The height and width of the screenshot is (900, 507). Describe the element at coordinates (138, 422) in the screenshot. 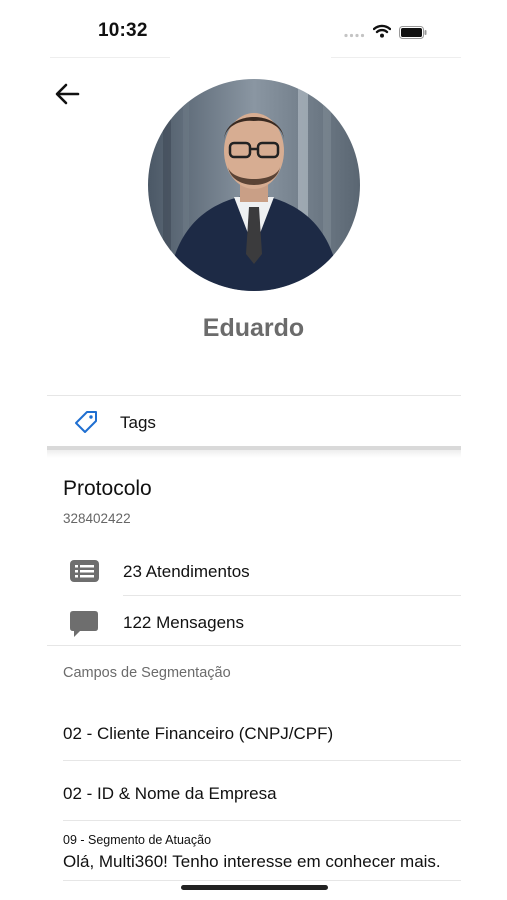

I see `tags-label: Tags` at that location.